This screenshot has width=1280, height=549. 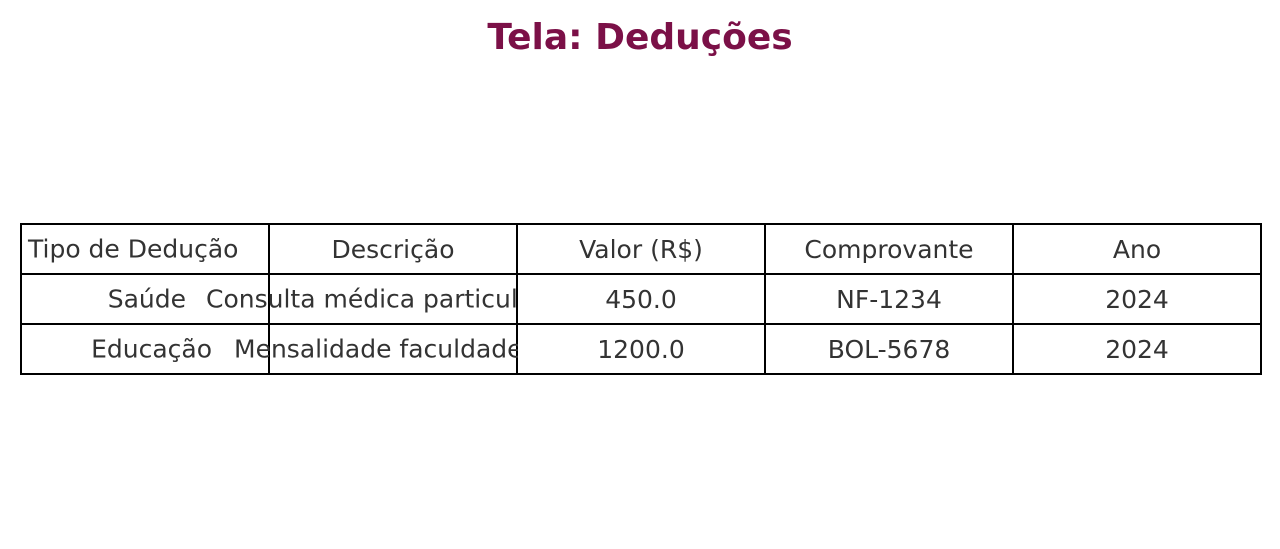 I want to click on column-header-ano: Ano, so click(x=1137, y=249).